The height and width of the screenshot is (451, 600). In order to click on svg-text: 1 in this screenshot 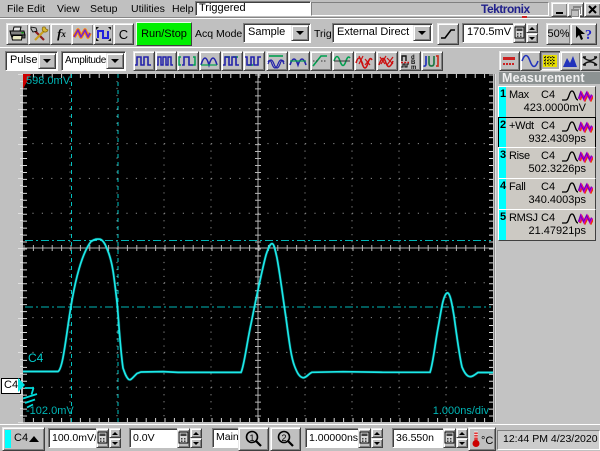, I will do `click(252, 438)`.